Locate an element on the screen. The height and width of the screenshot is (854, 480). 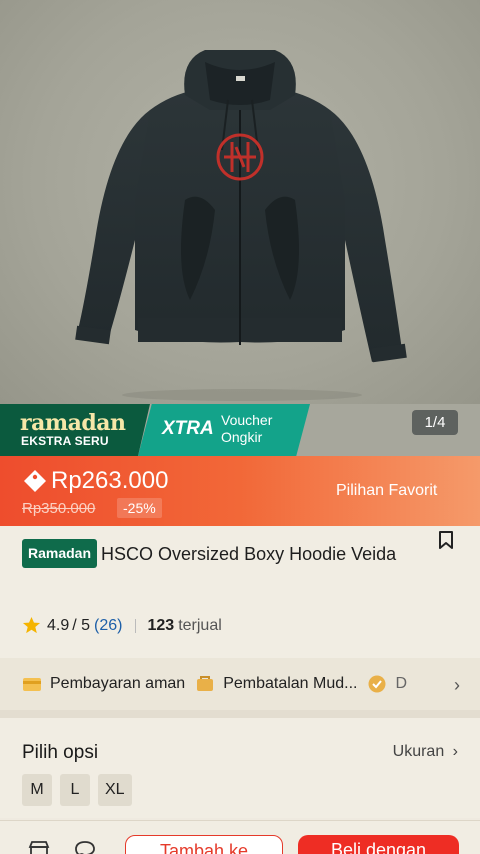
ramadan-title: ramadan is located at coordinates (73, 423).